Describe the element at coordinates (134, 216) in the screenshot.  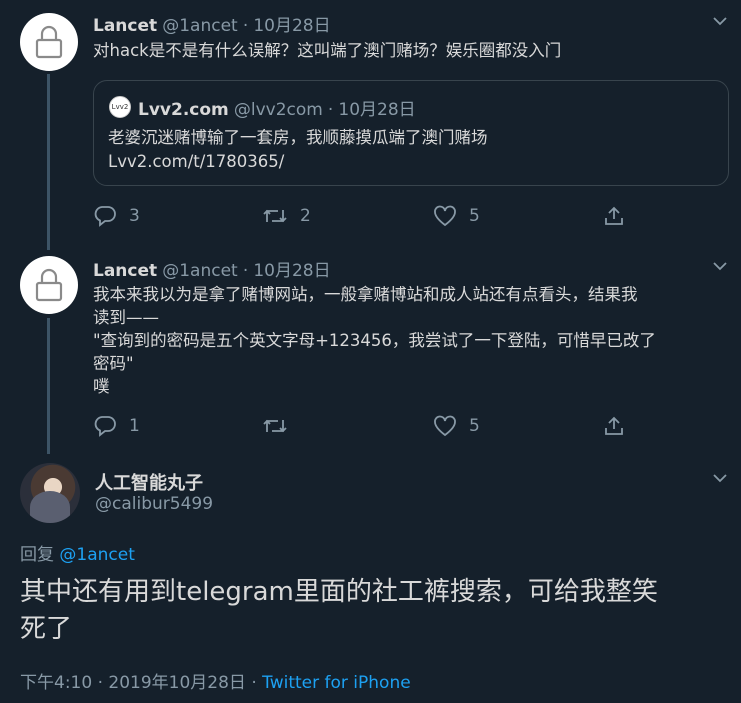
I see `reply-count: 3` at that location.